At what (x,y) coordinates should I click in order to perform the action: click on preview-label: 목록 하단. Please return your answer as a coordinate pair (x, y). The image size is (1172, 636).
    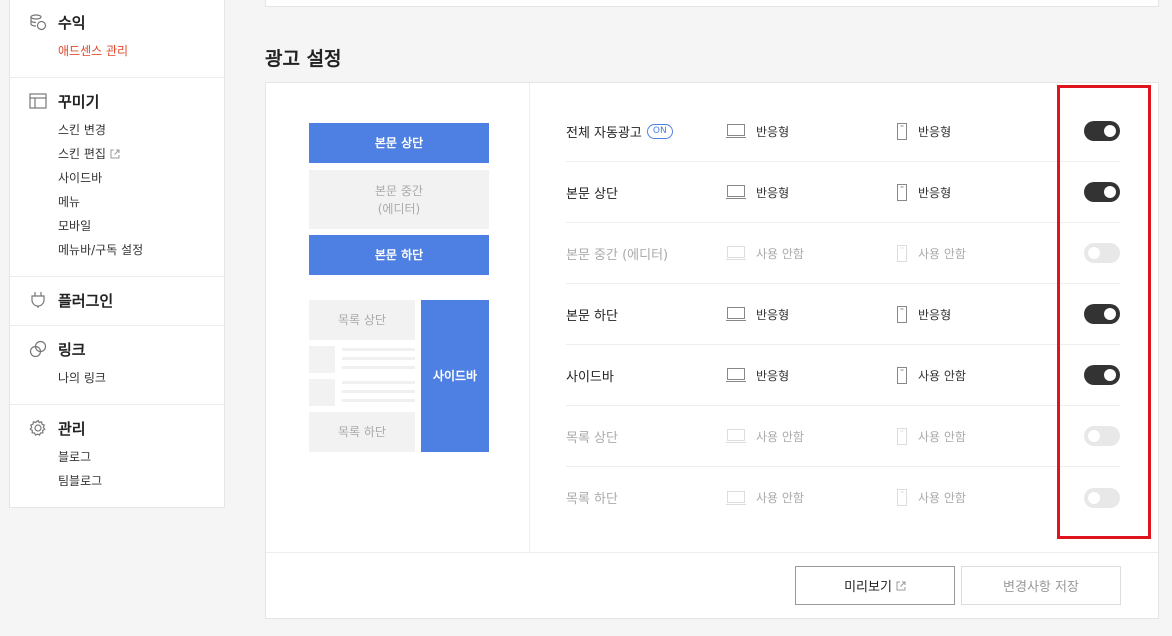
    Looking at the image, I should click on (362, 432).